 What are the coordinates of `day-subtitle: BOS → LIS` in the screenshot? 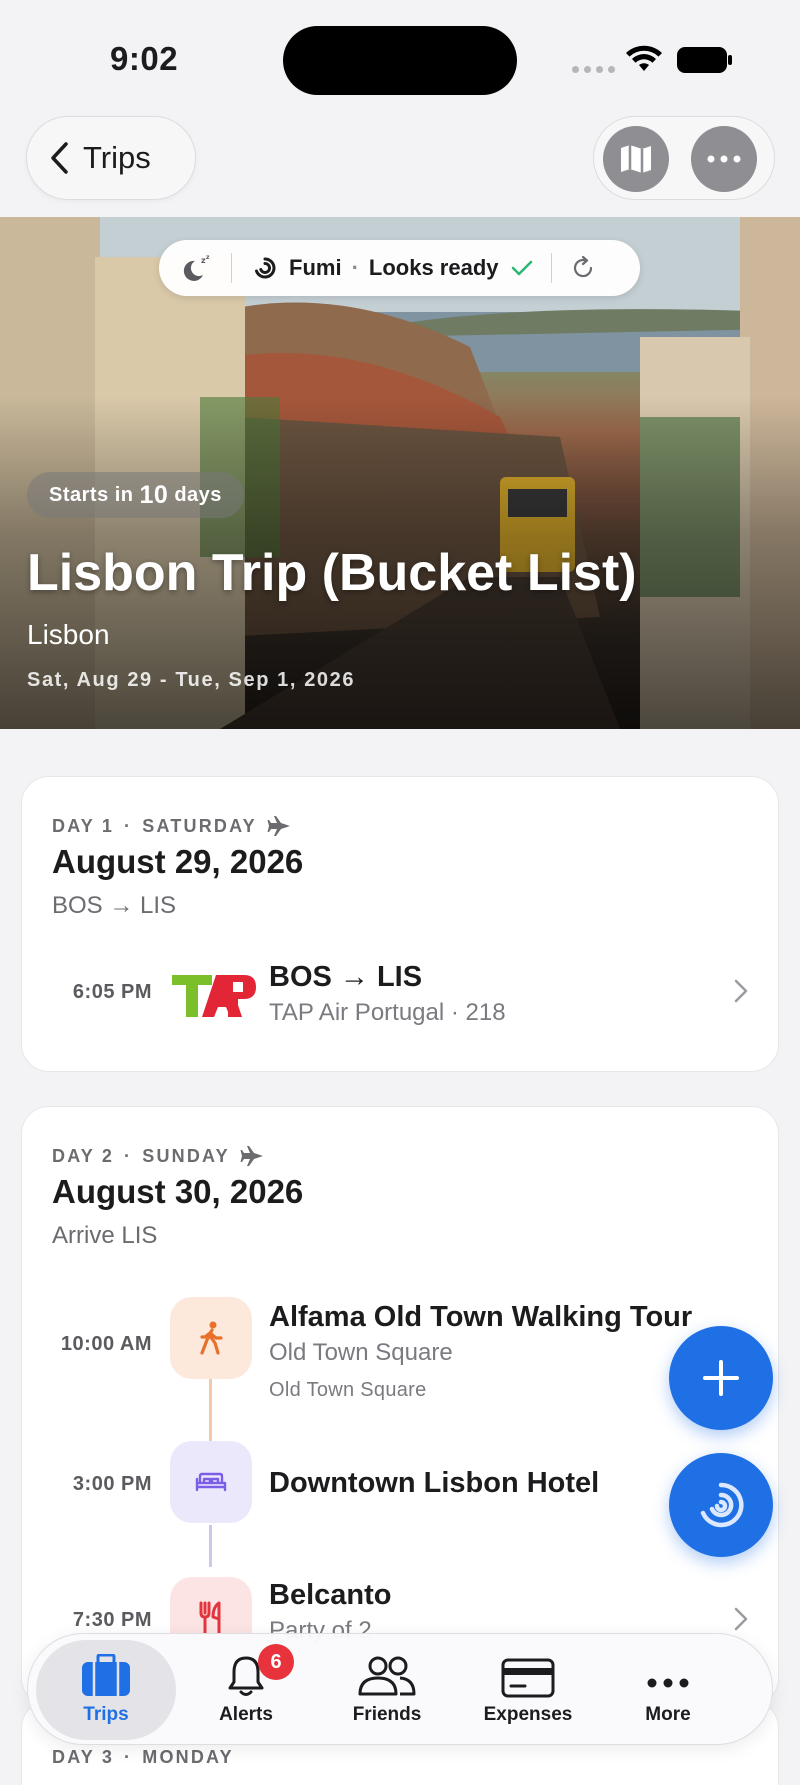 It's located at (114, 905).